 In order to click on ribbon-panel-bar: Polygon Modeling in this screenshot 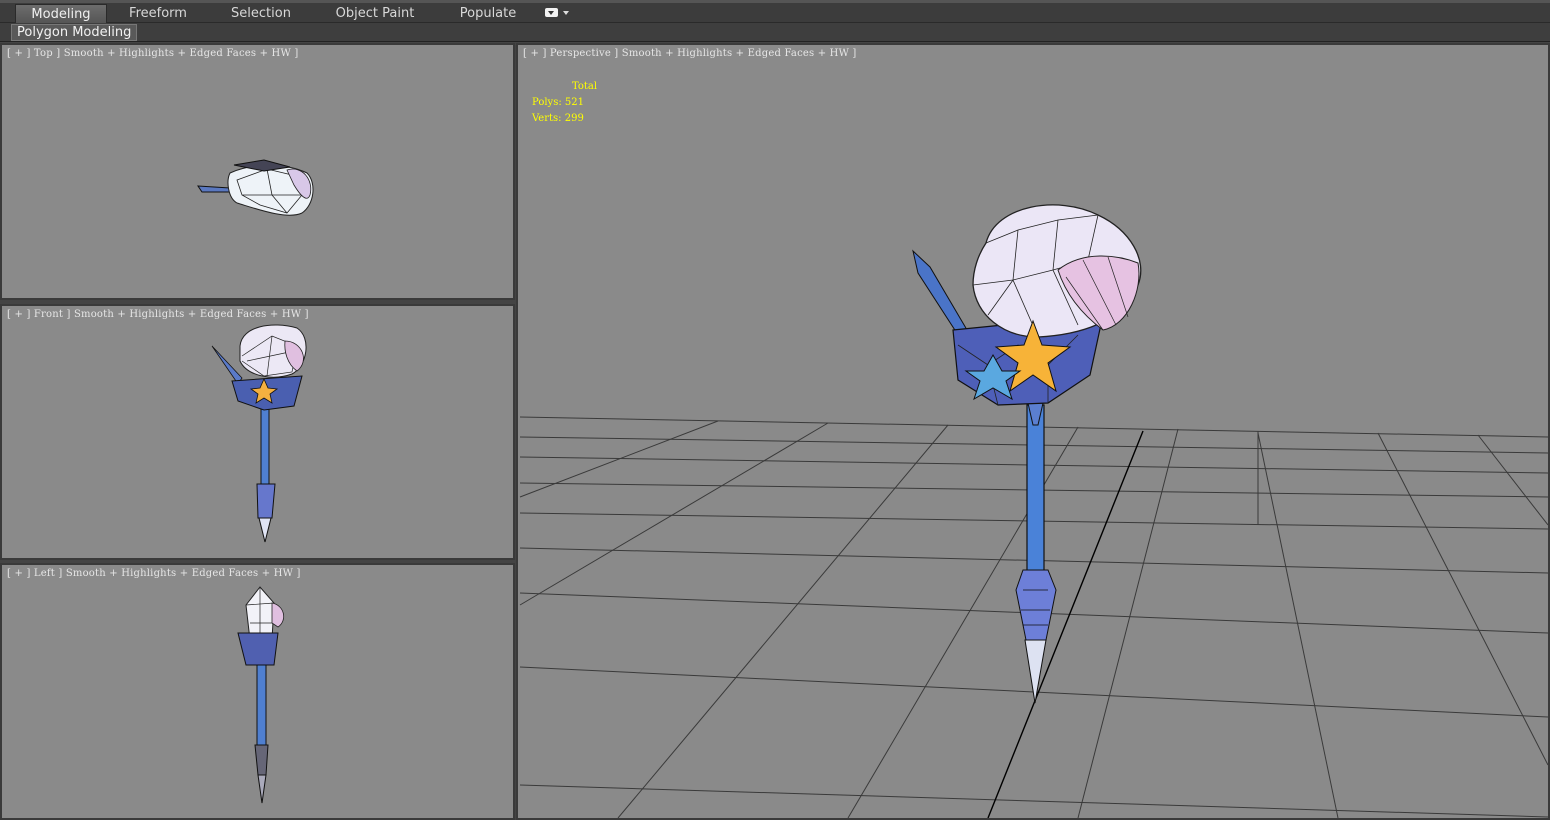, I will do `click(775, 32)`.